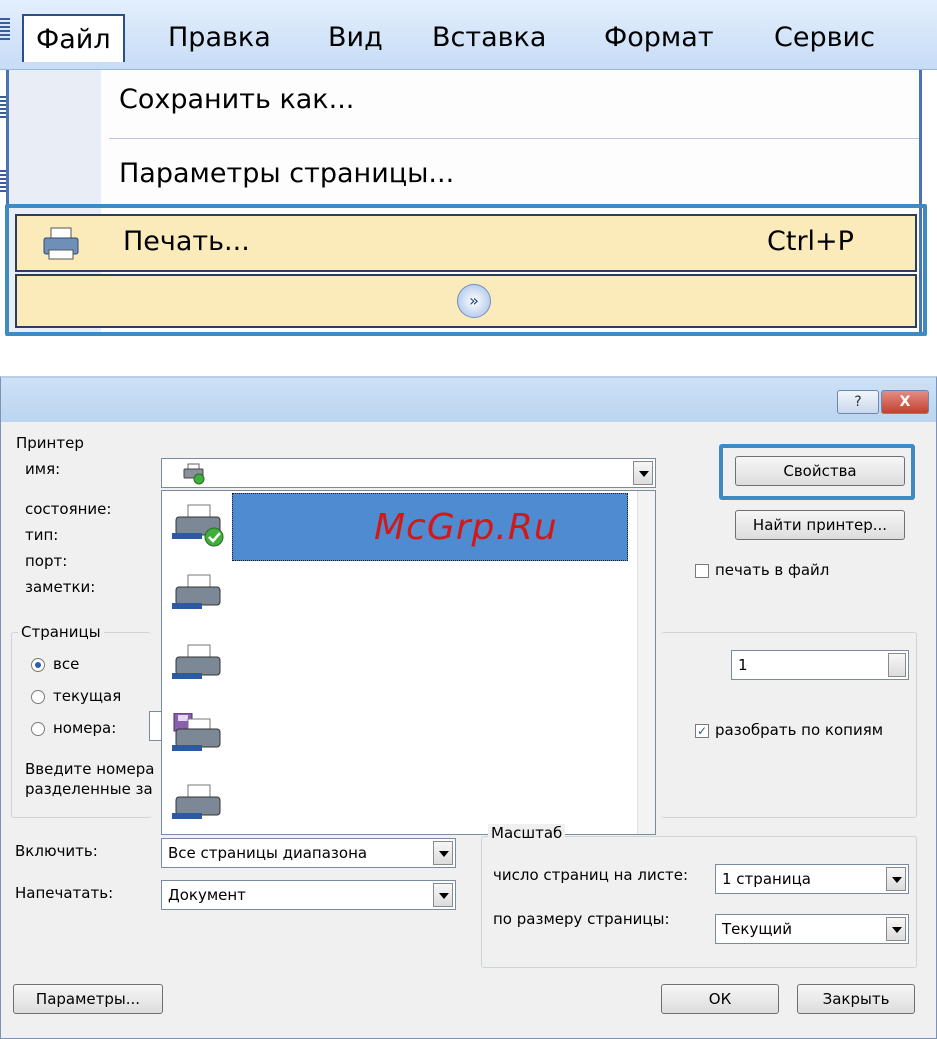 Image resolution: width=937 pixels, height=1039 pixels. I want to click on print-what-select: Документ, so click(308, 895).